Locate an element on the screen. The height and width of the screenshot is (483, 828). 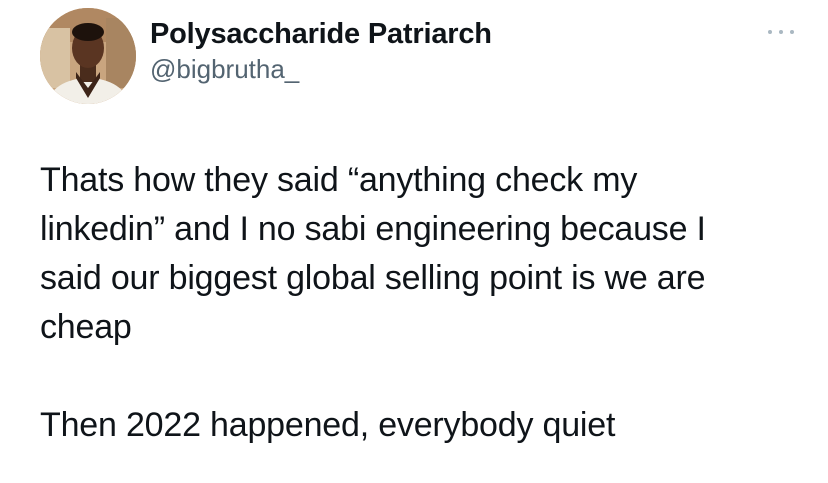
author-names: Polysaccharide Patriarch @bigbrutha_ is located at coordinates (321, 51).